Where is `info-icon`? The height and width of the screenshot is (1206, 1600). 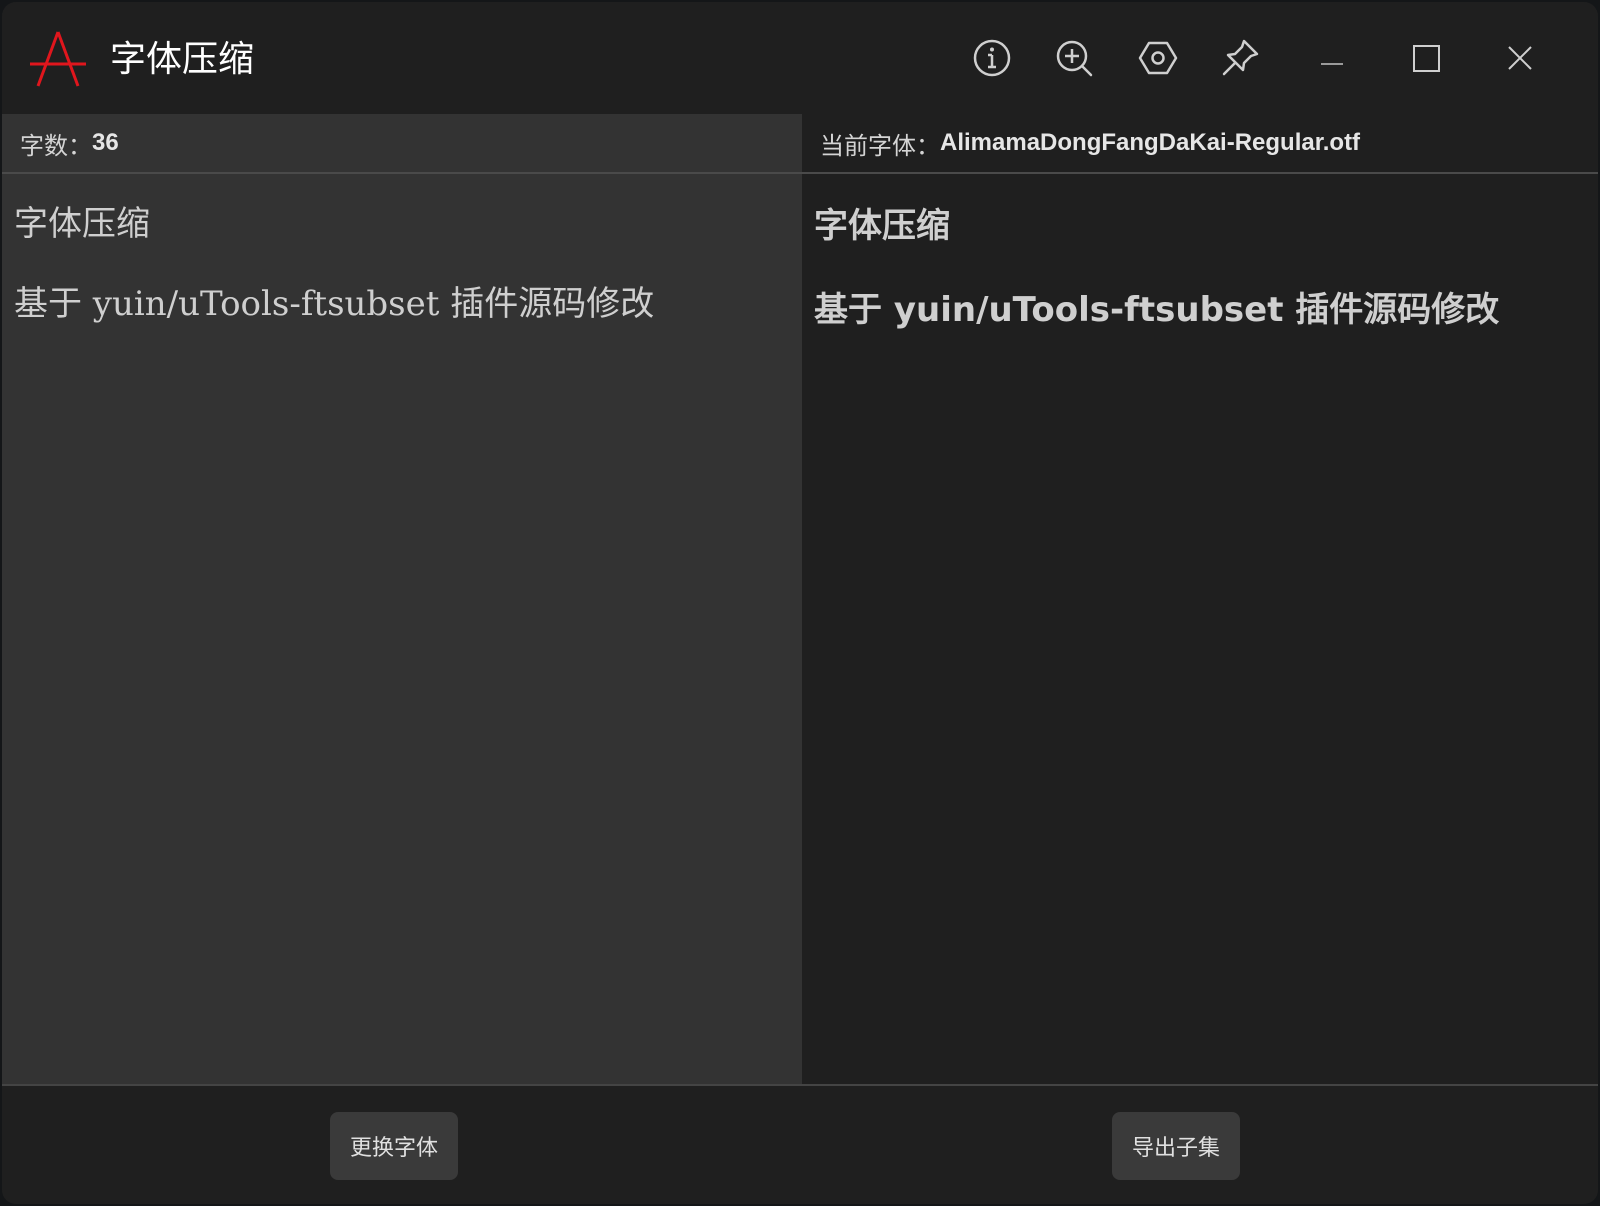 info-icon is located at coordinates (992, 58).